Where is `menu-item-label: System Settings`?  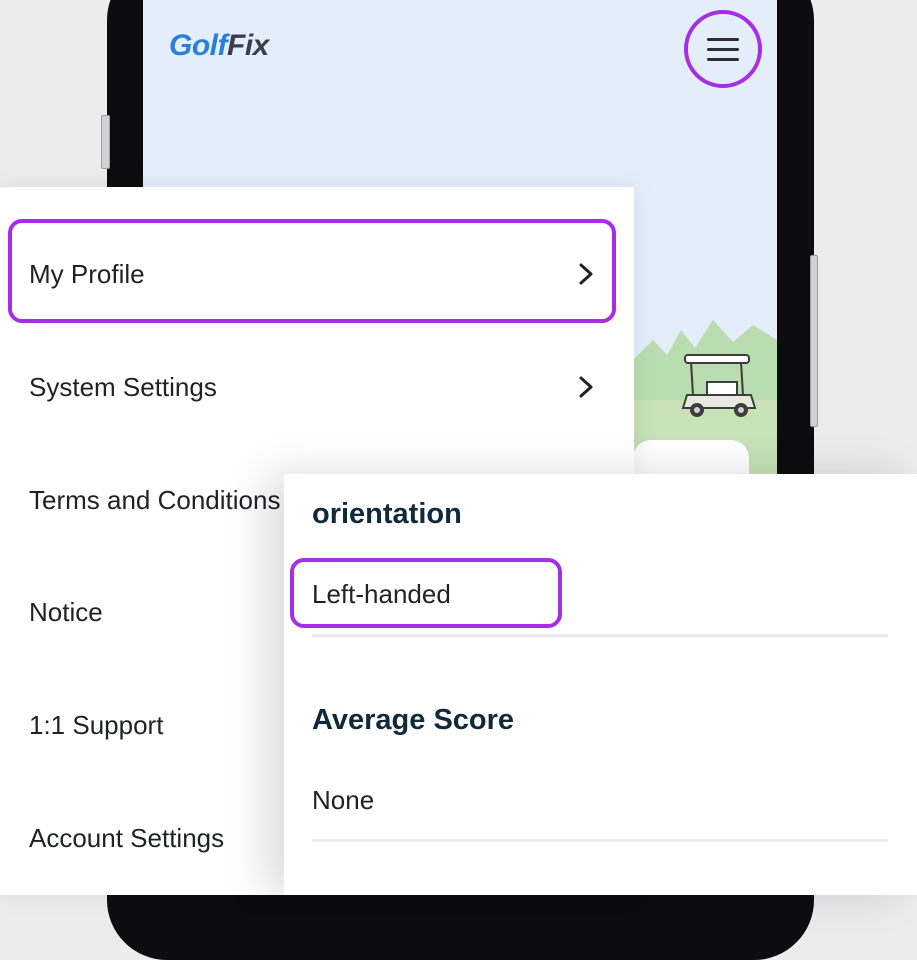 menu-item-label: System Settings is located at coordinates (123, 386).